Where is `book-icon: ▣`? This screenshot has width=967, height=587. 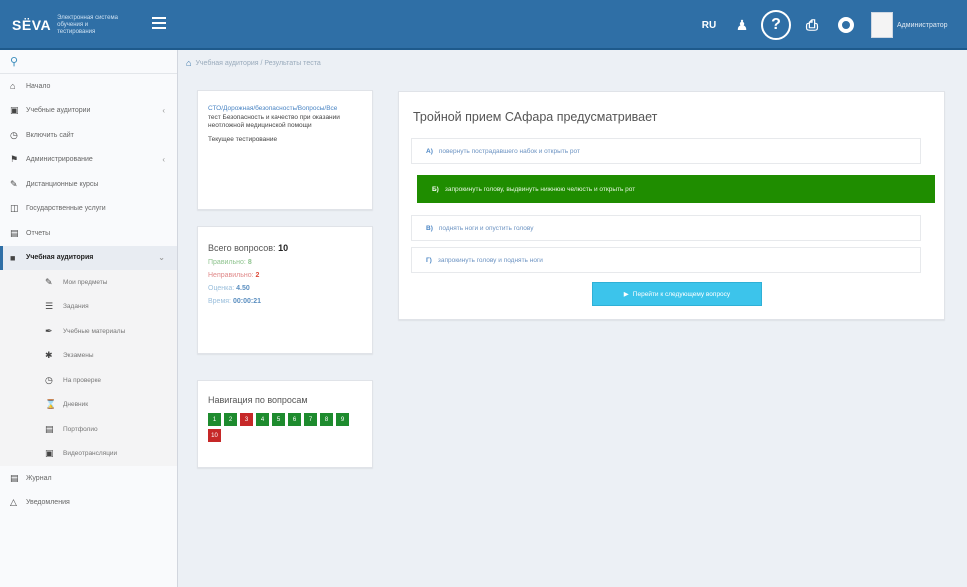 book-icon: ▣ is located at coordinates (14, 110).